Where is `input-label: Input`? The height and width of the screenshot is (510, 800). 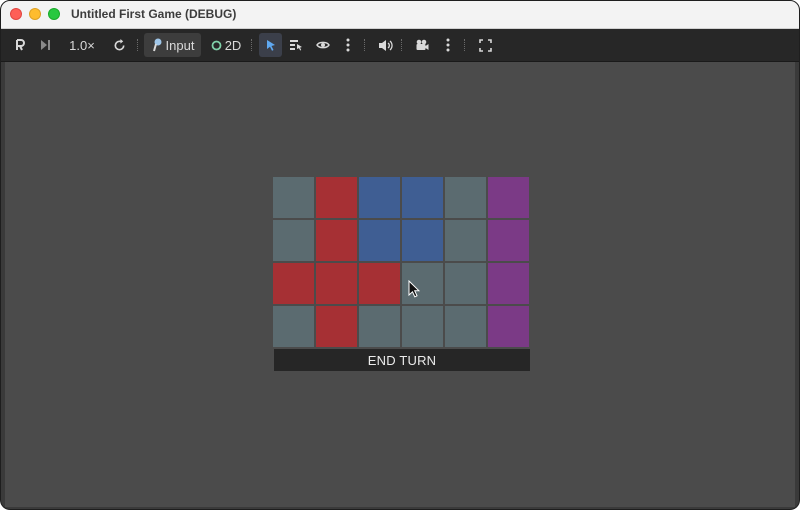 input-label: Input is located at coordinates (180, 45).